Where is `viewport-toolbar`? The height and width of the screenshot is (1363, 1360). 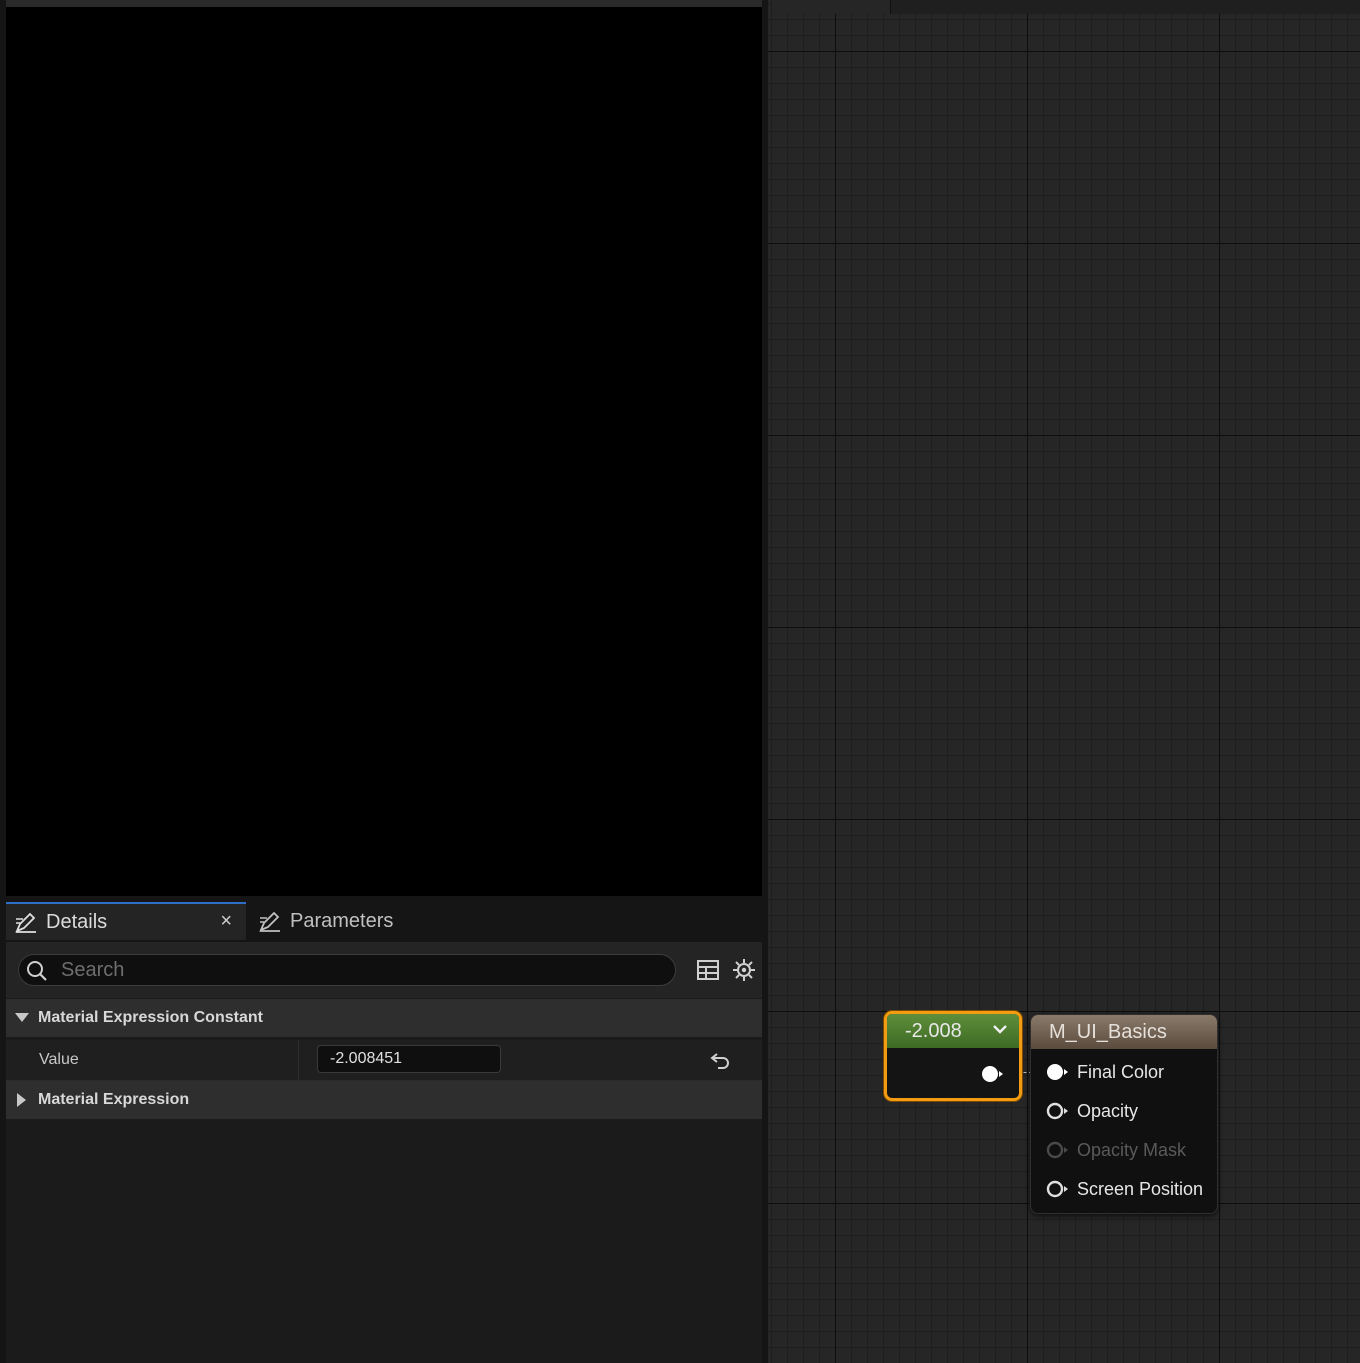
viewport-toolbar is located at coordinates (384, 3).